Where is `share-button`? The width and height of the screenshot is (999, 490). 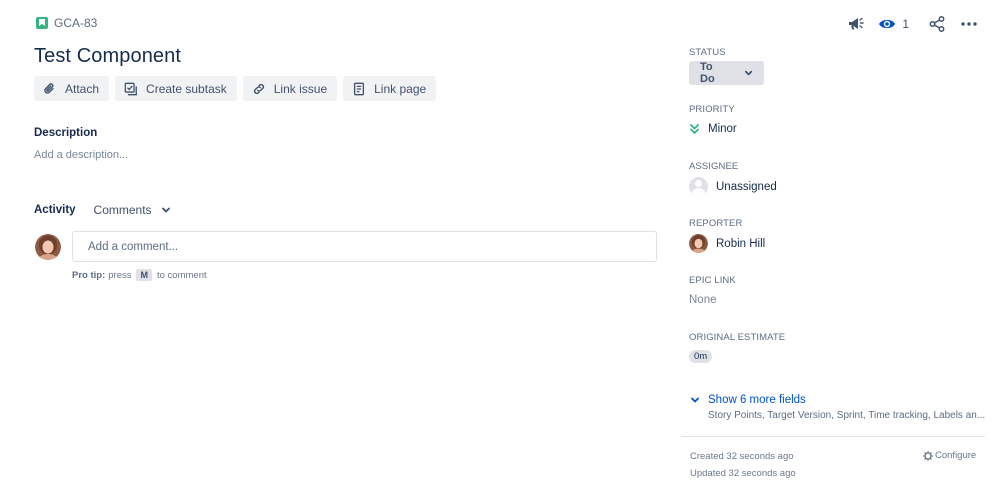
share-button is located at coordinates (937, 24).